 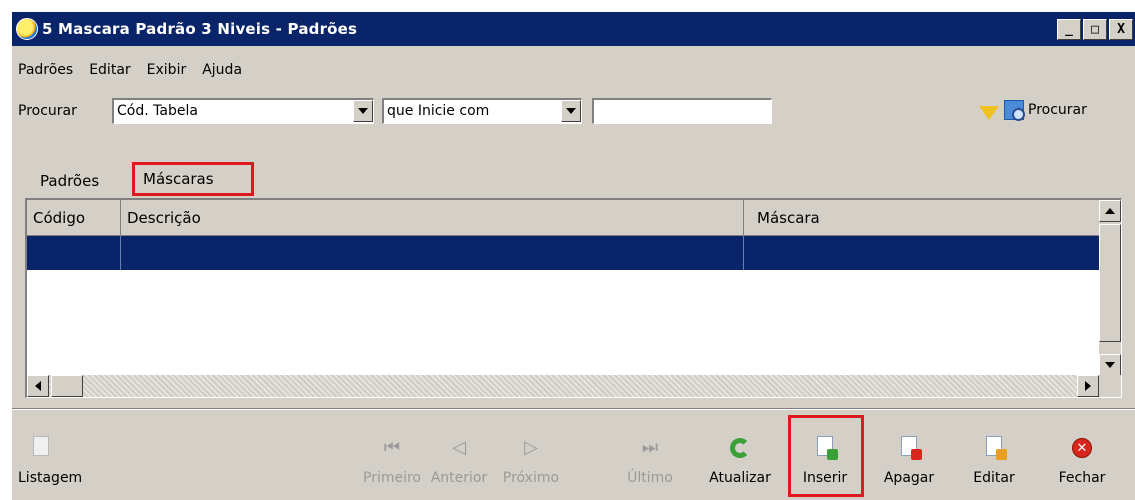 What do you see at coordinates (740, 448) in the screenshot?
I see `refresh-icon` at bounding box center [740, 448].